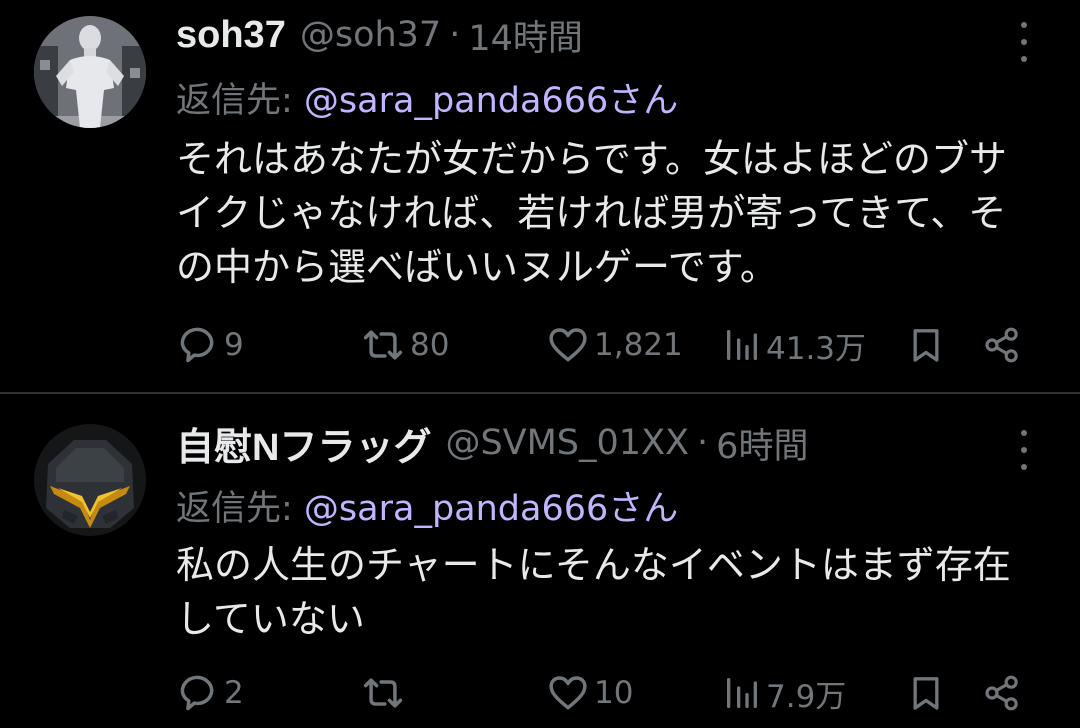  I want to click on views-button: 7.9万, so click(784, 693).